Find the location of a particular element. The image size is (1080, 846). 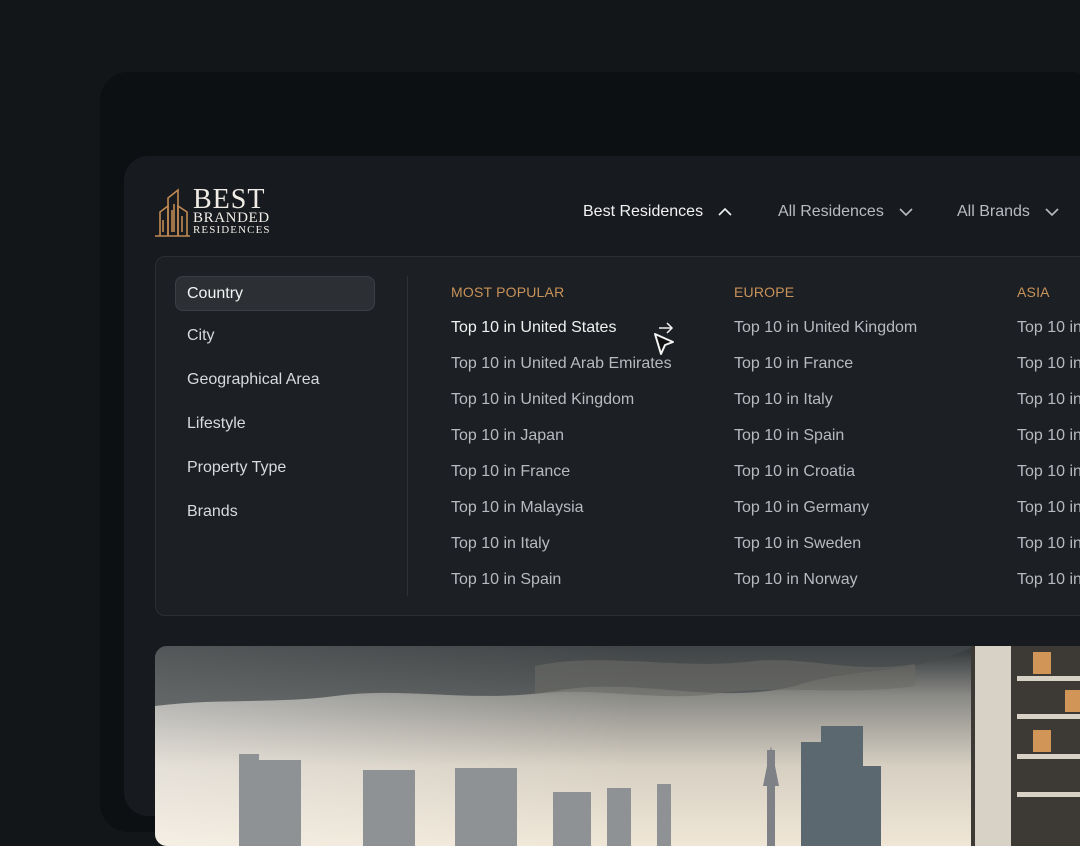

link-asia-6: Top 10 in is located at coordinates (1048, 508).